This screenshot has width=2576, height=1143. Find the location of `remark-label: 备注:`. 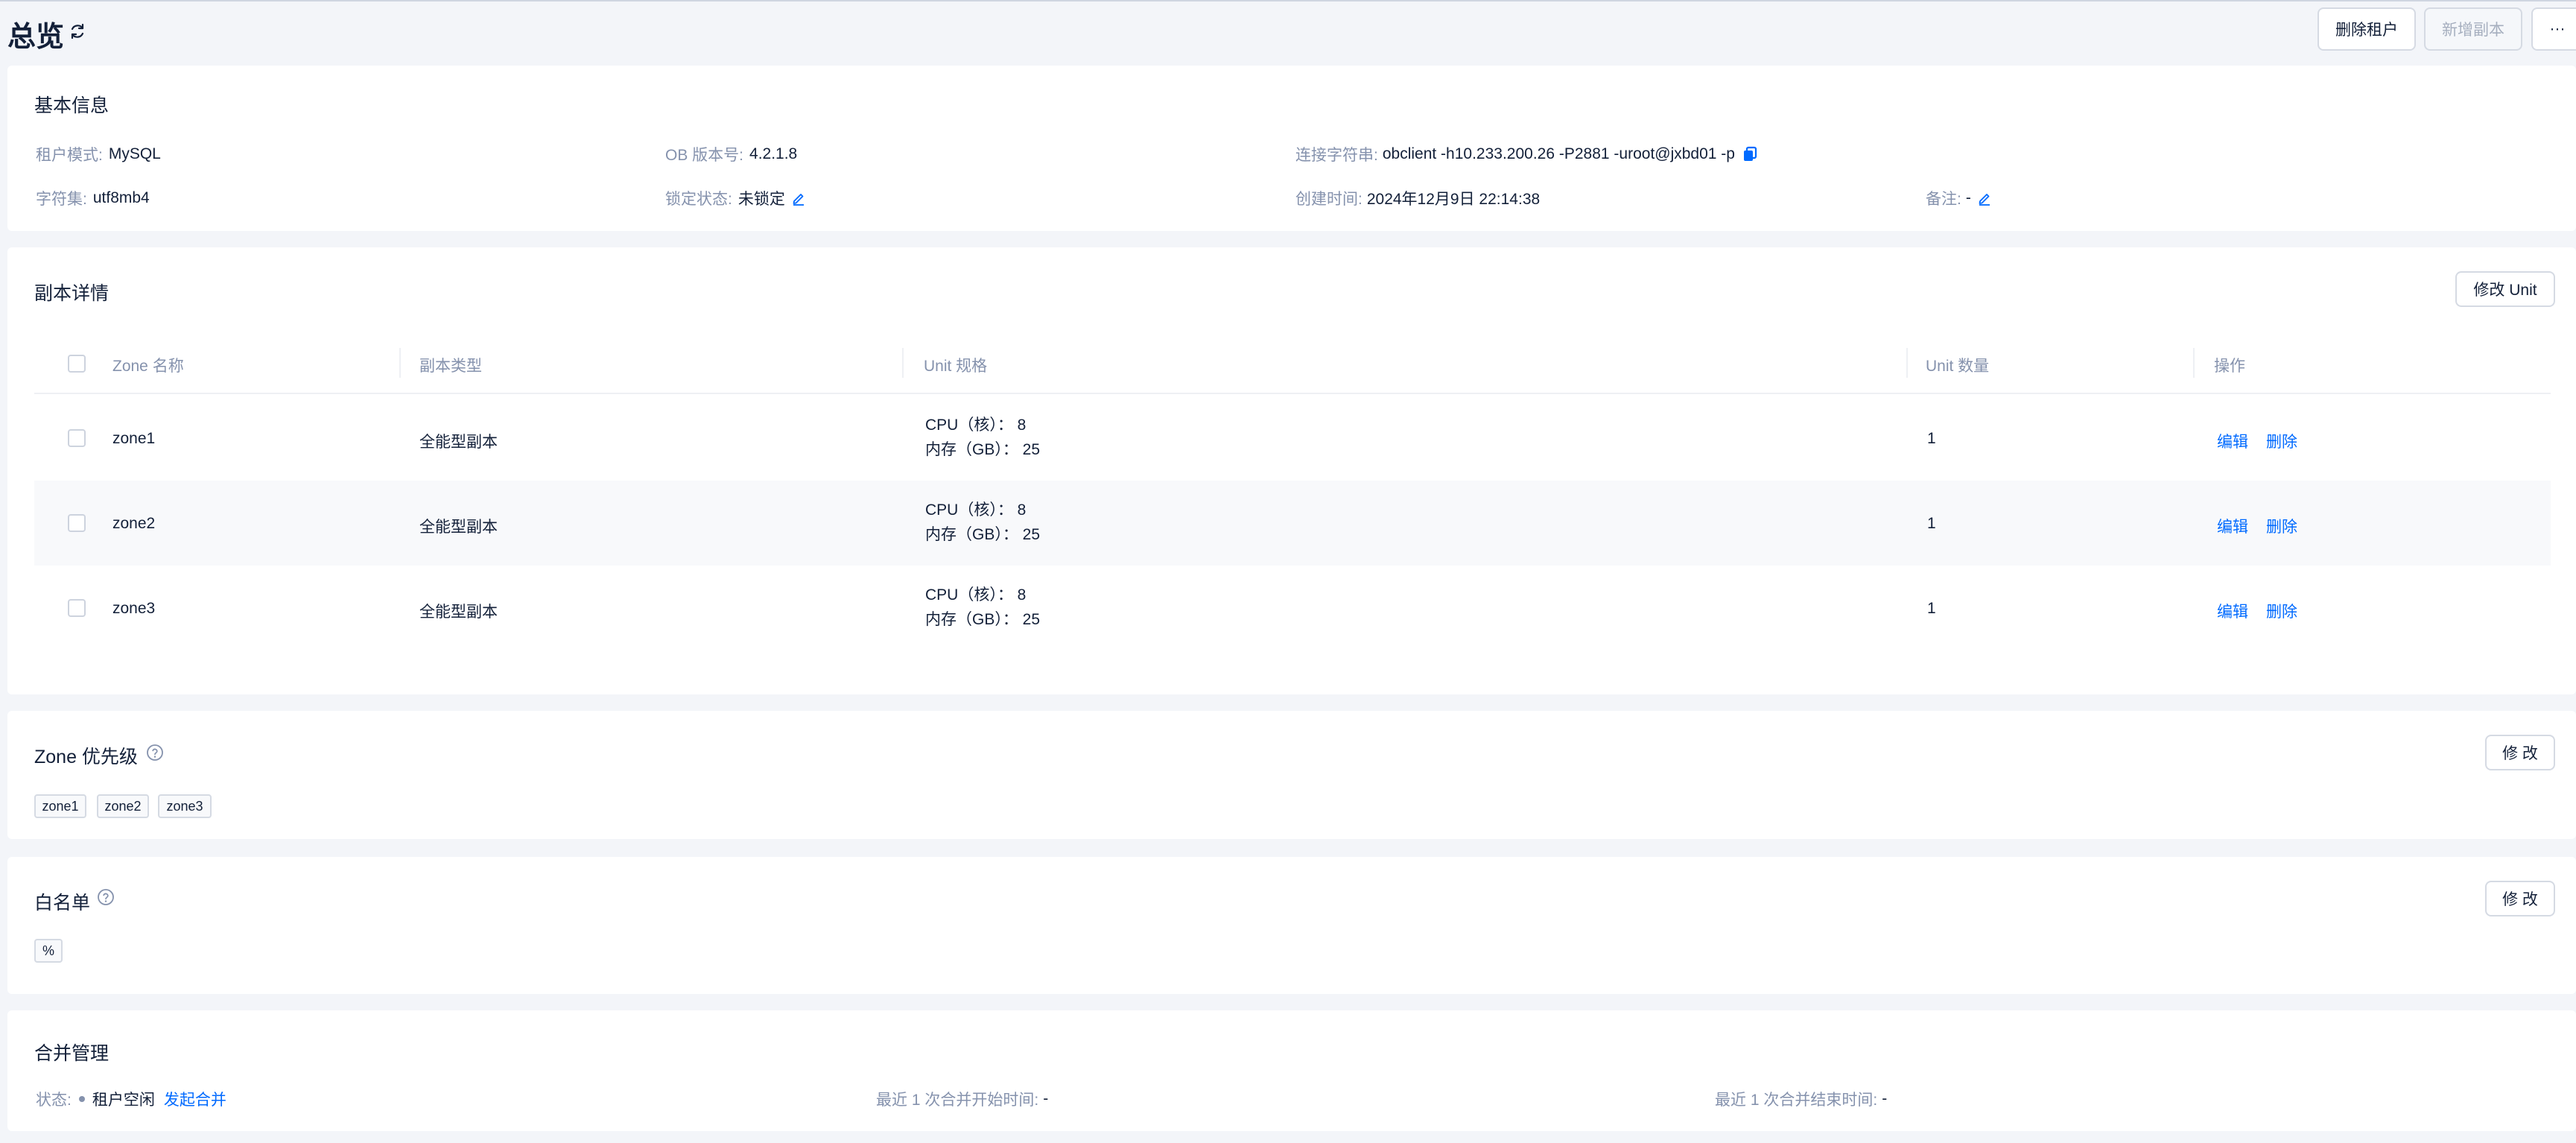

remark-label: 备注: is located at coordinates (1943, 199).